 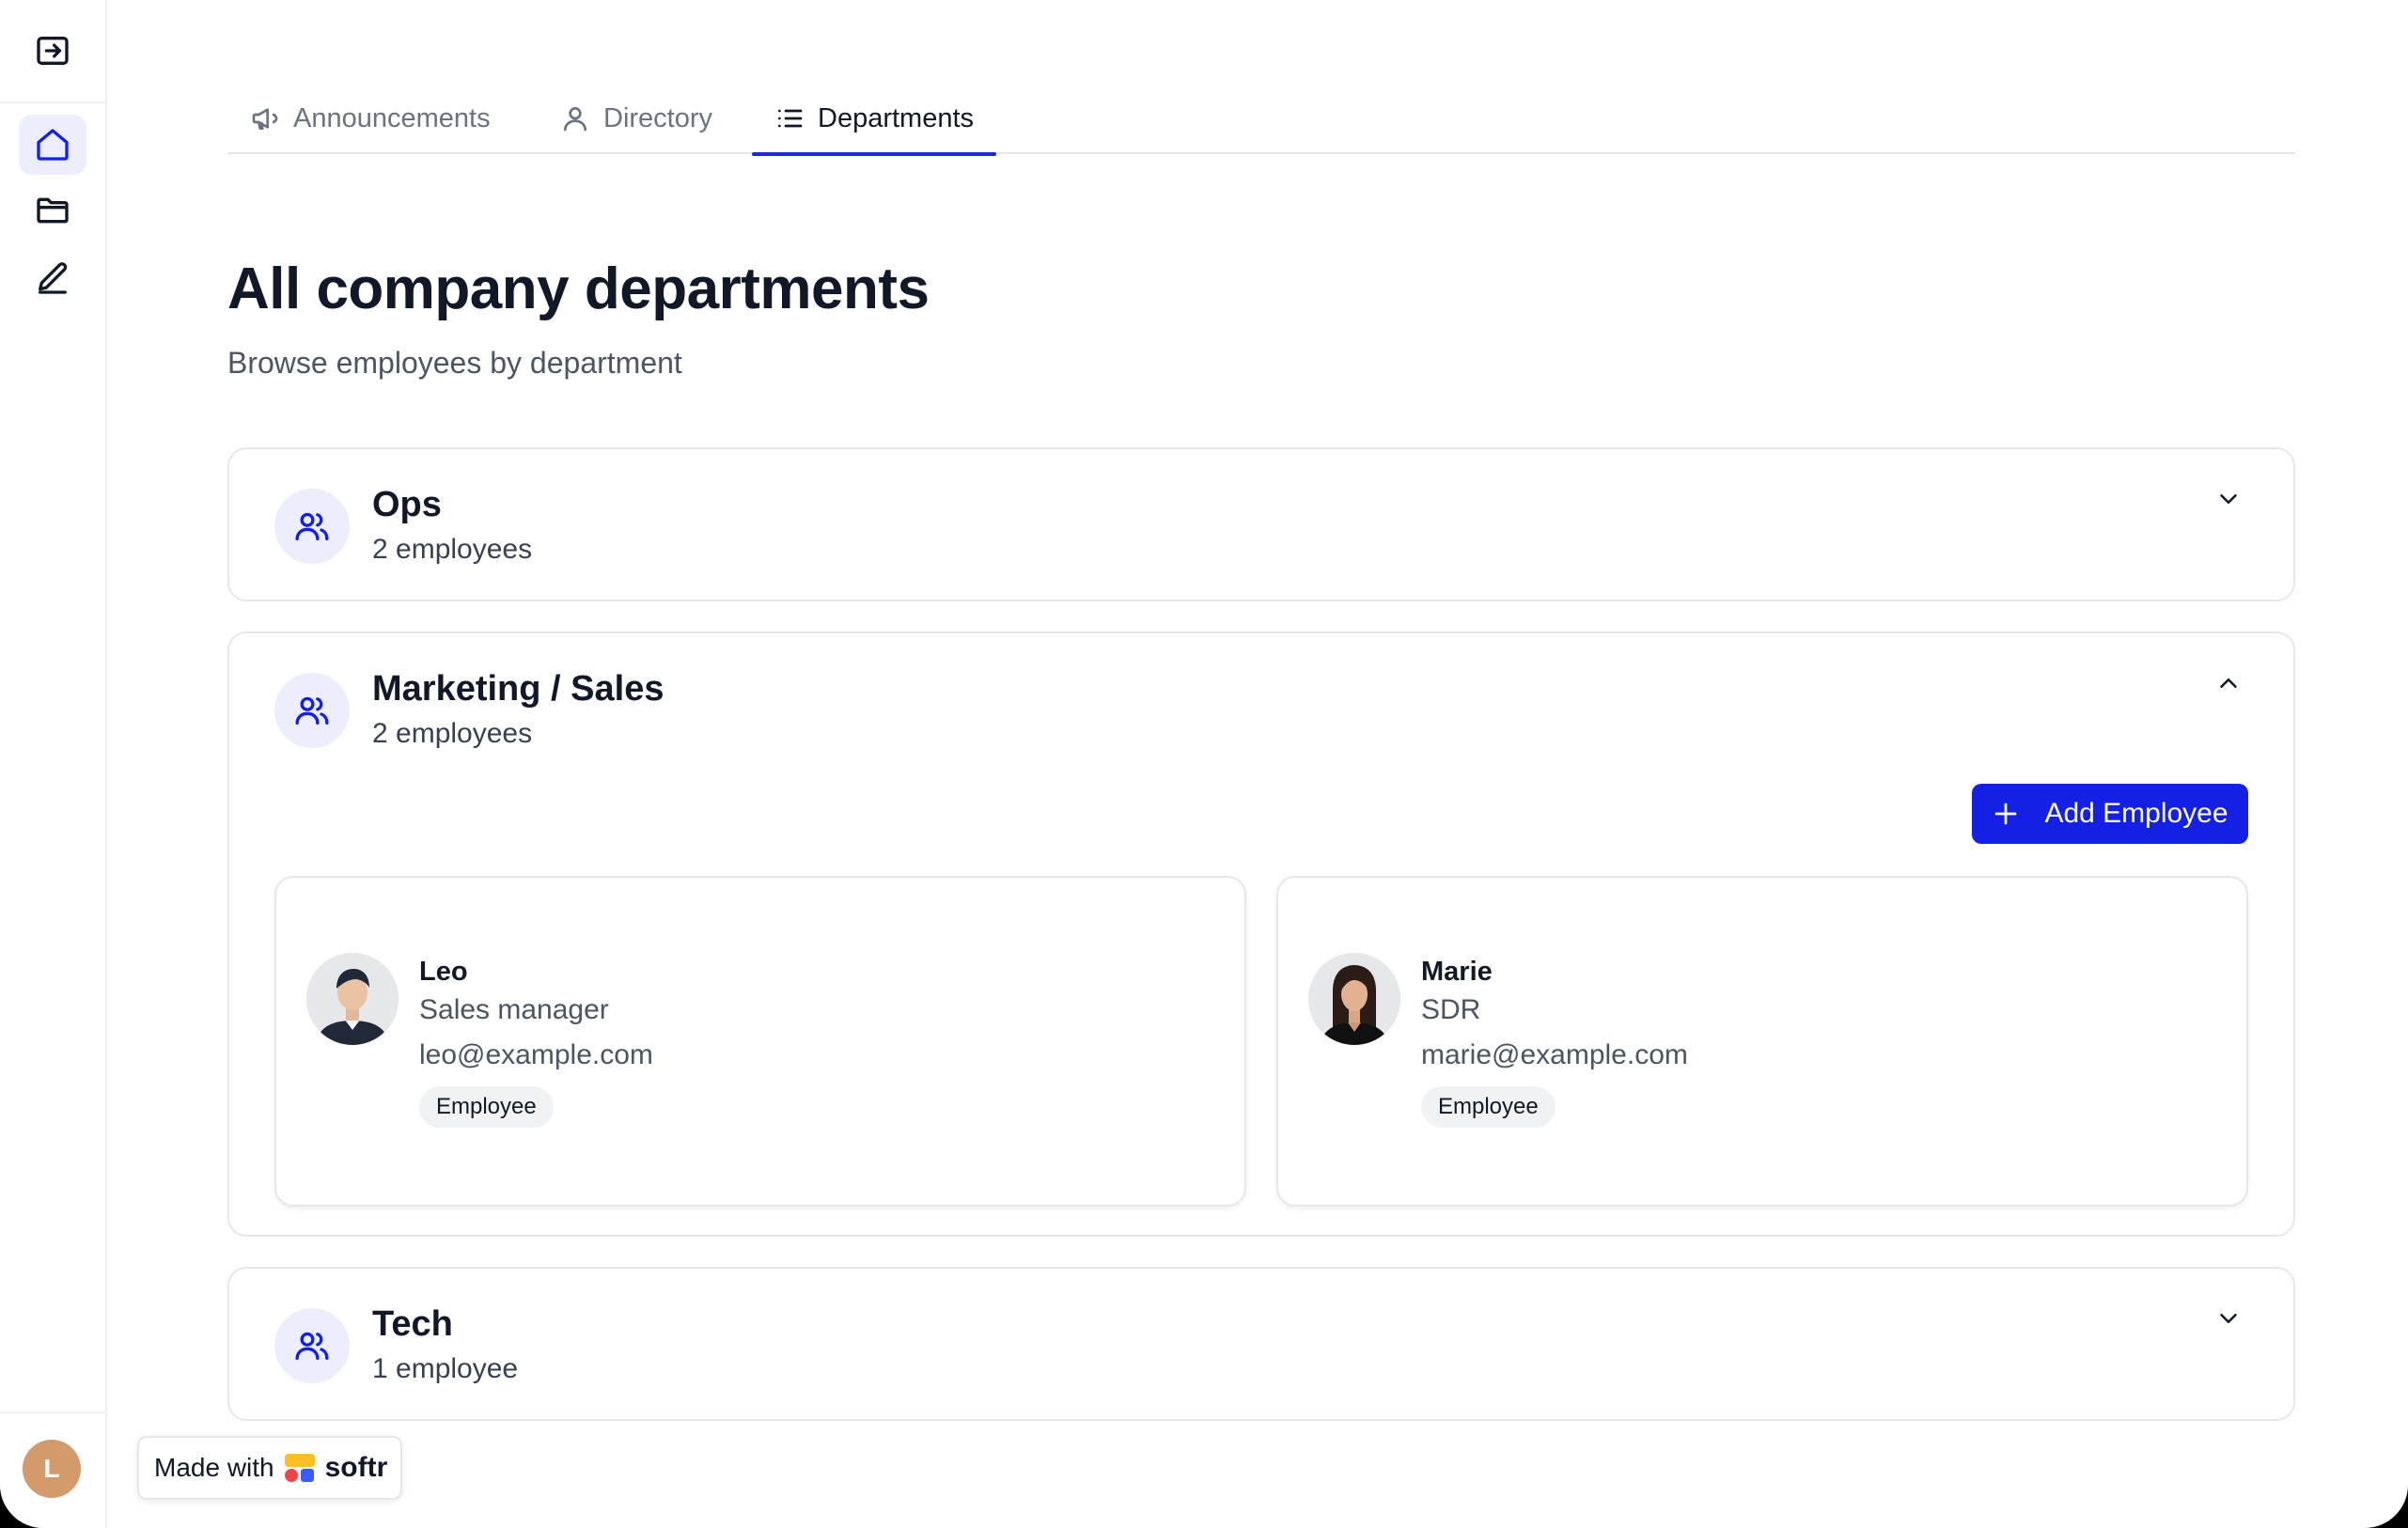 What do you see at coordinates (1261, 1344) in the screenshot?
I see `department-card-tech: Tech 1 employee` at bounding box center [1261, 1344].